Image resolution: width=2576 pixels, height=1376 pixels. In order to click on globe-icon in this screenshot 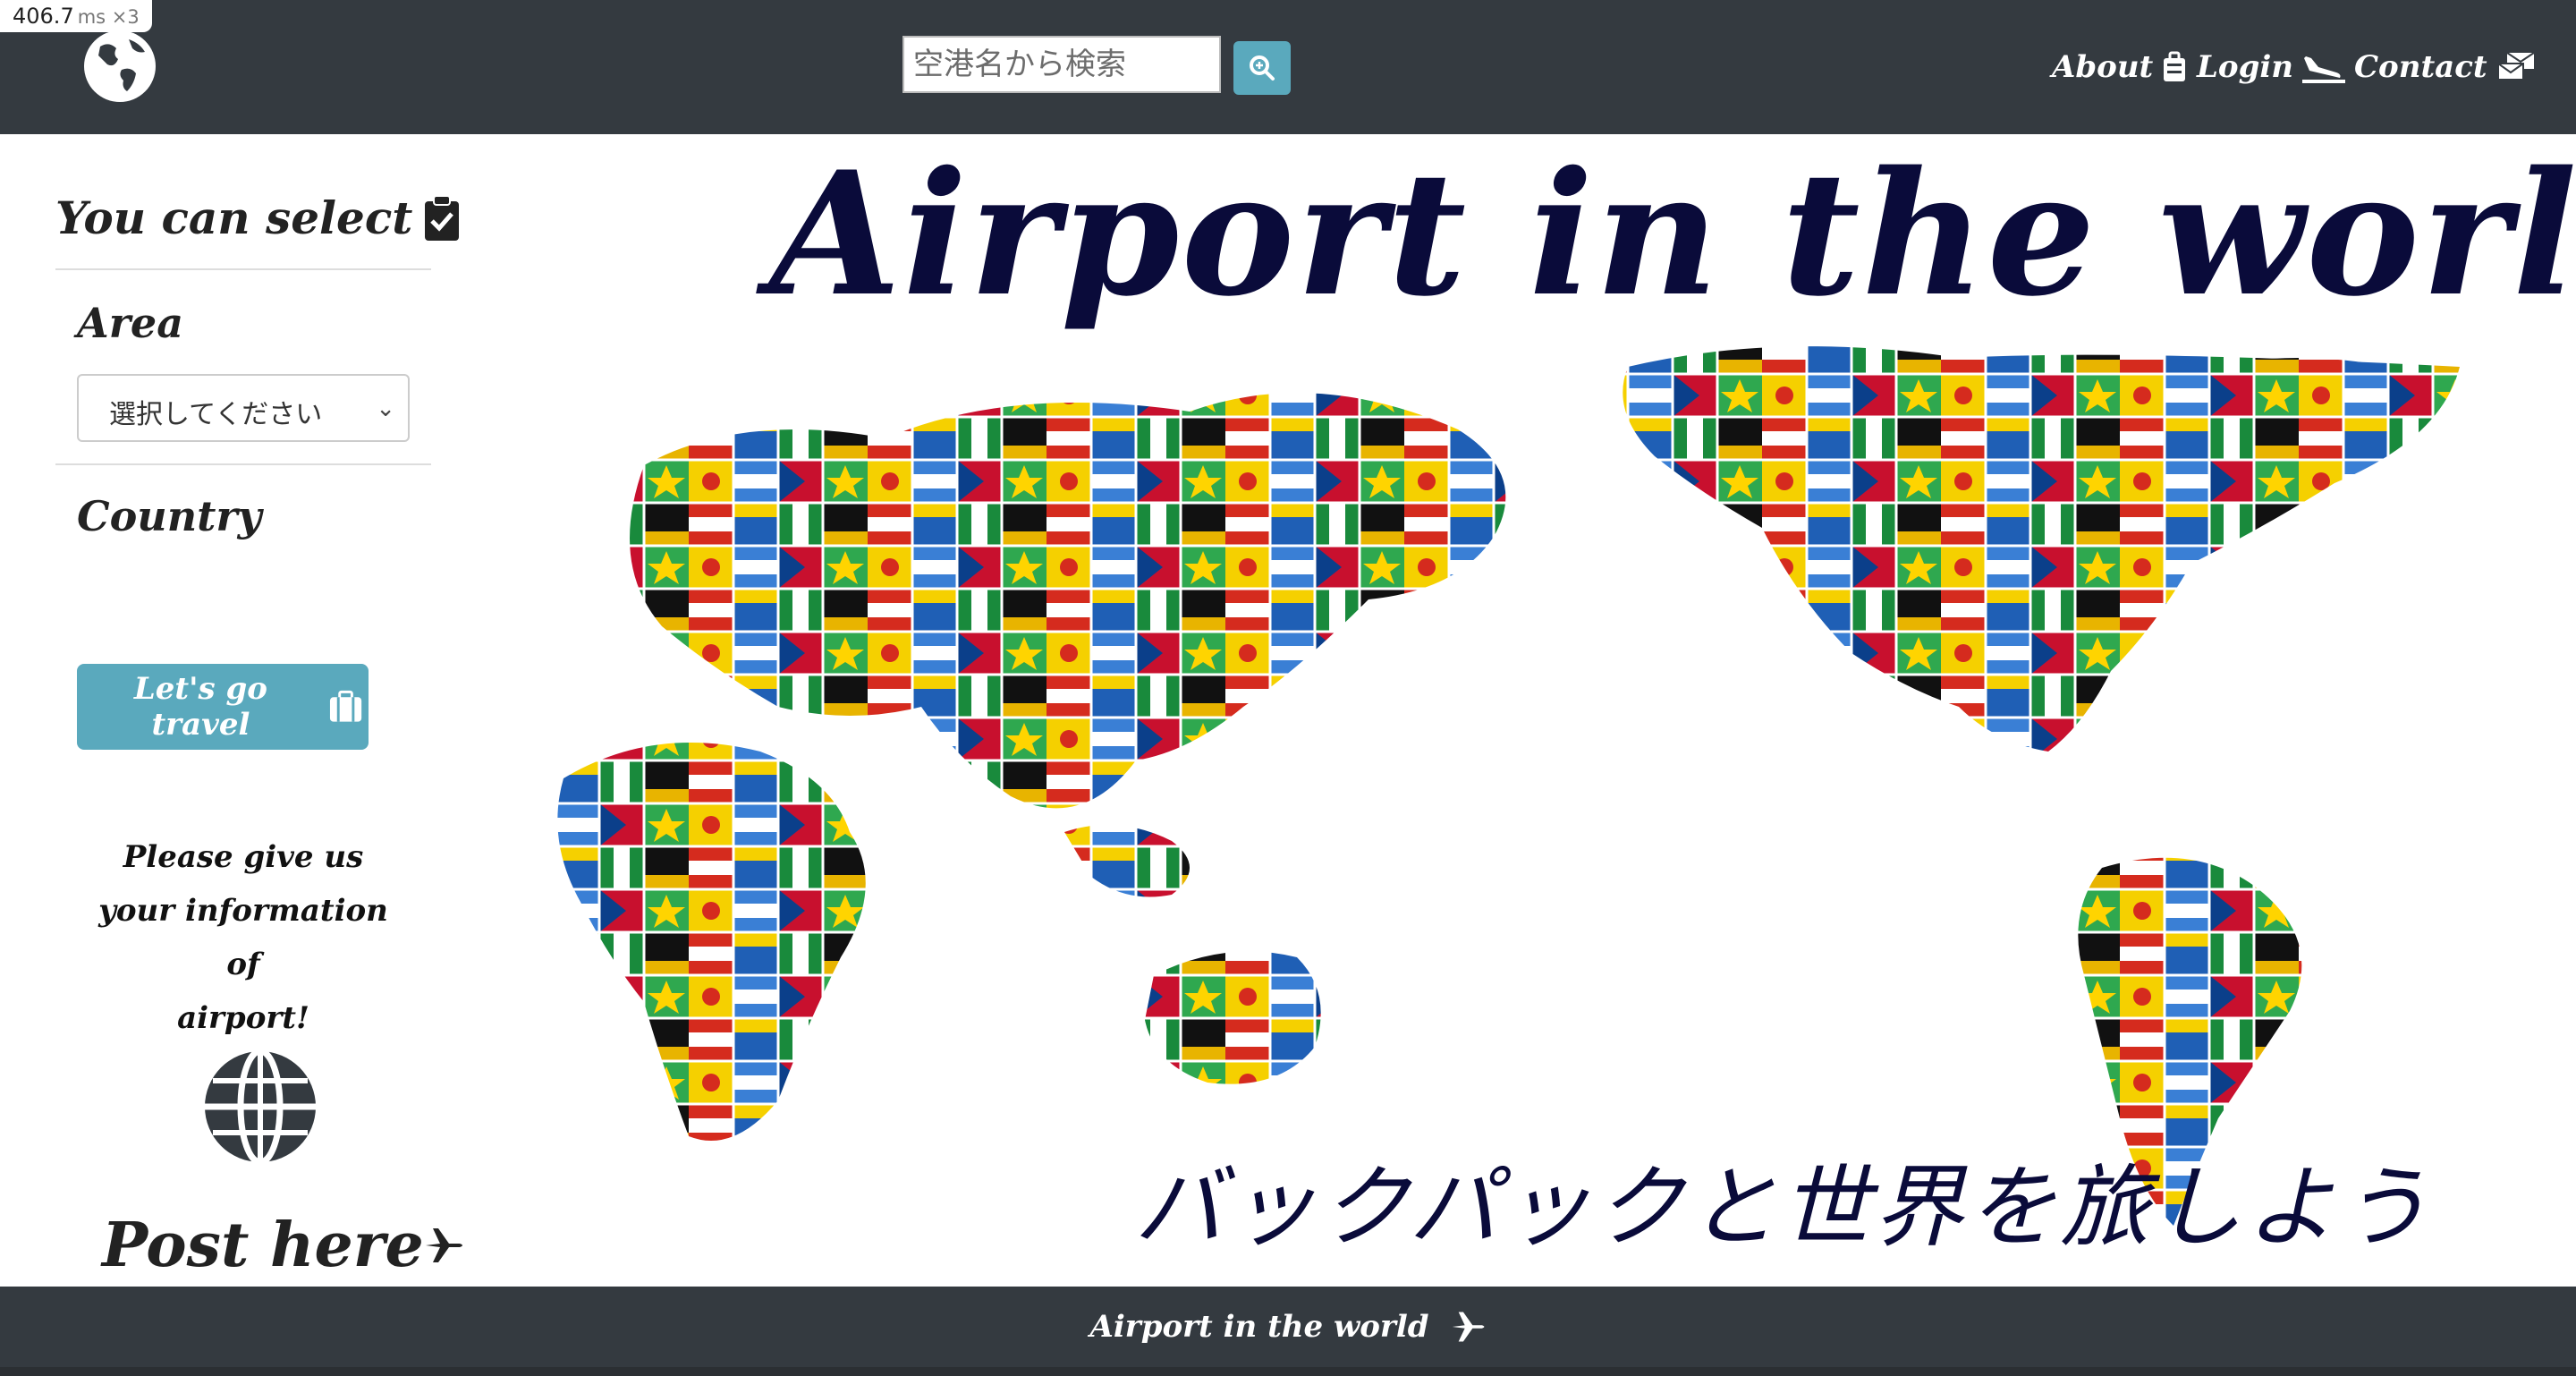, I will do `click(260, 1107)`.